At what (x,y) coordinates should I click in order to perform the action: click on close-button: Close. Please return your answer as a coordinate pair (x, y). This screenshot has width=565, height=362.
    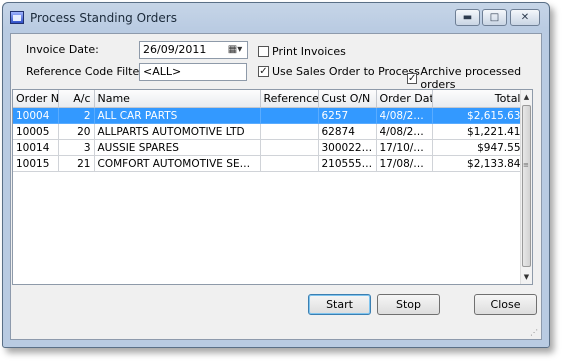
    Looking at the image, I should click on (505, 304).